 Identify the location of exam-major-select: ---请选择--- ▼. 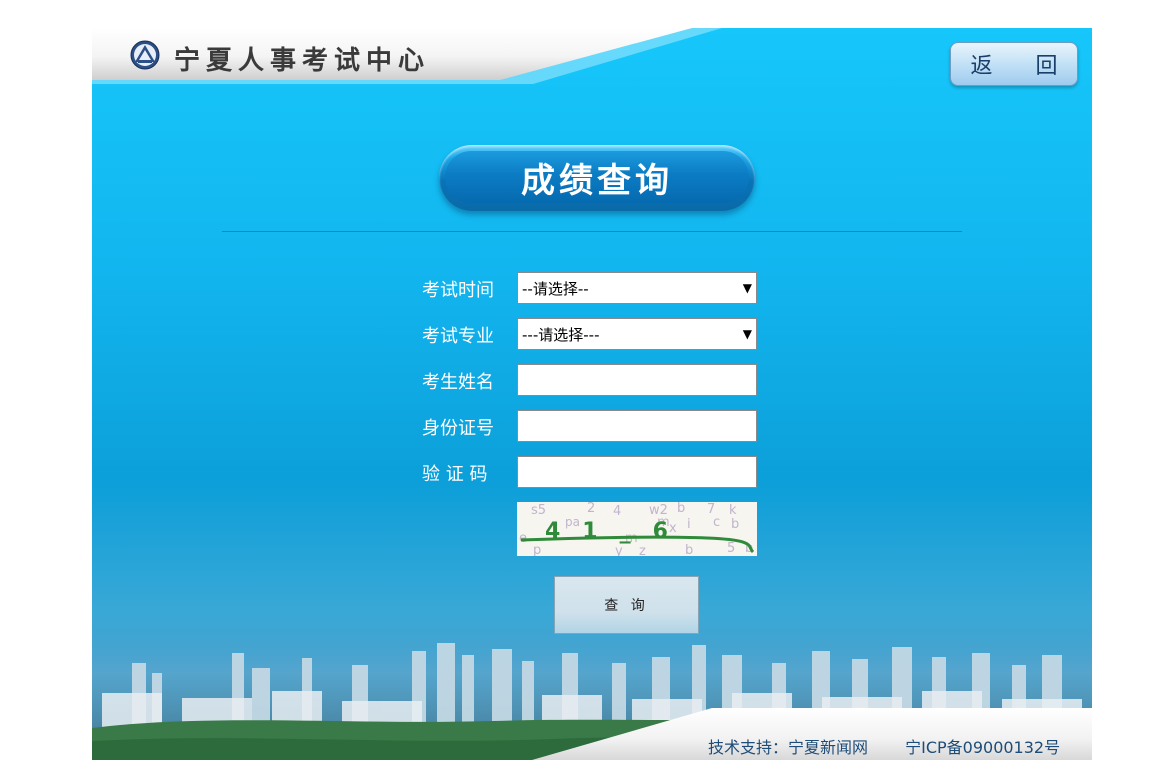
(637, 334).